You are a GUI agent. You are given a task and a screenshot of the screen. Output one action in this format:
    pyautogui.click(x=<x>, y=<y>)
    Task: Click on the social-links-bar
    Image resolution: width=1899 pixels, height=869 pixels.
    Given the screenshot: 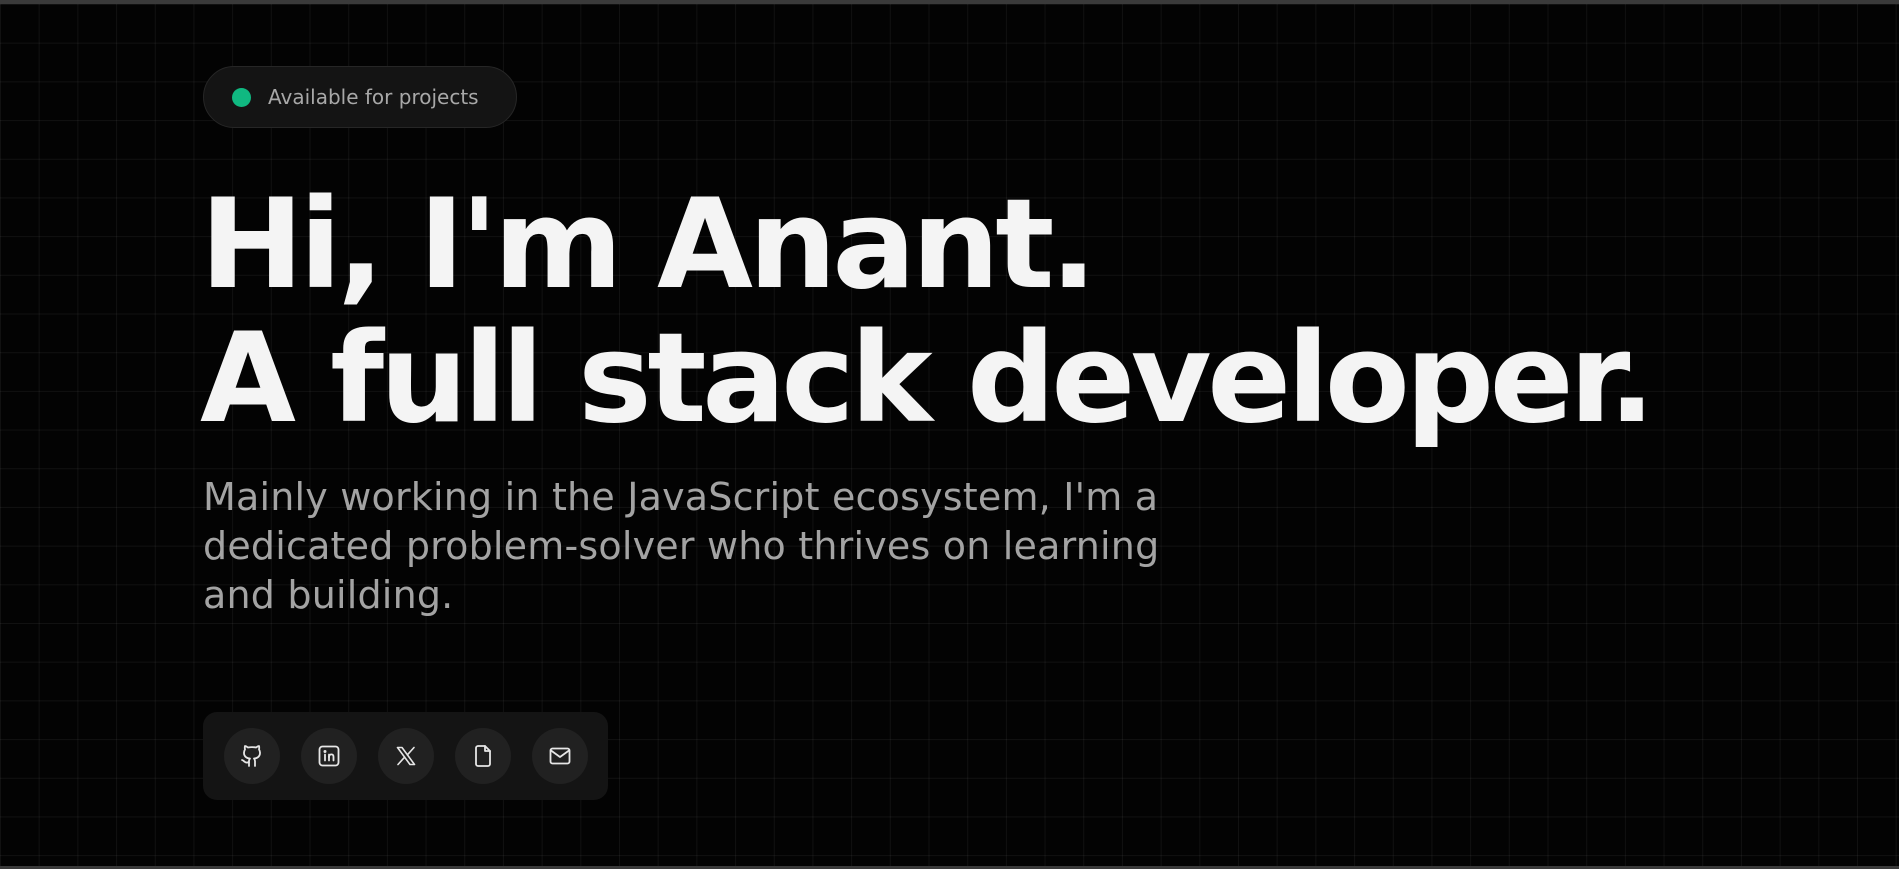 What is the action you would take?
    pyautogui.click(x=405, y=756)
    